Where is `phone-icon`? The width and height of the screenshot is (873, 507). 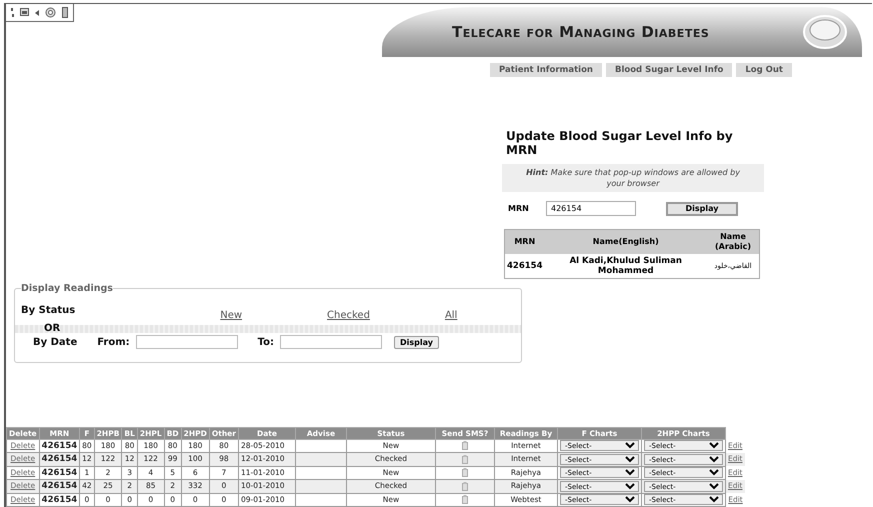
phone-icon is located at coordinates (65, 12).